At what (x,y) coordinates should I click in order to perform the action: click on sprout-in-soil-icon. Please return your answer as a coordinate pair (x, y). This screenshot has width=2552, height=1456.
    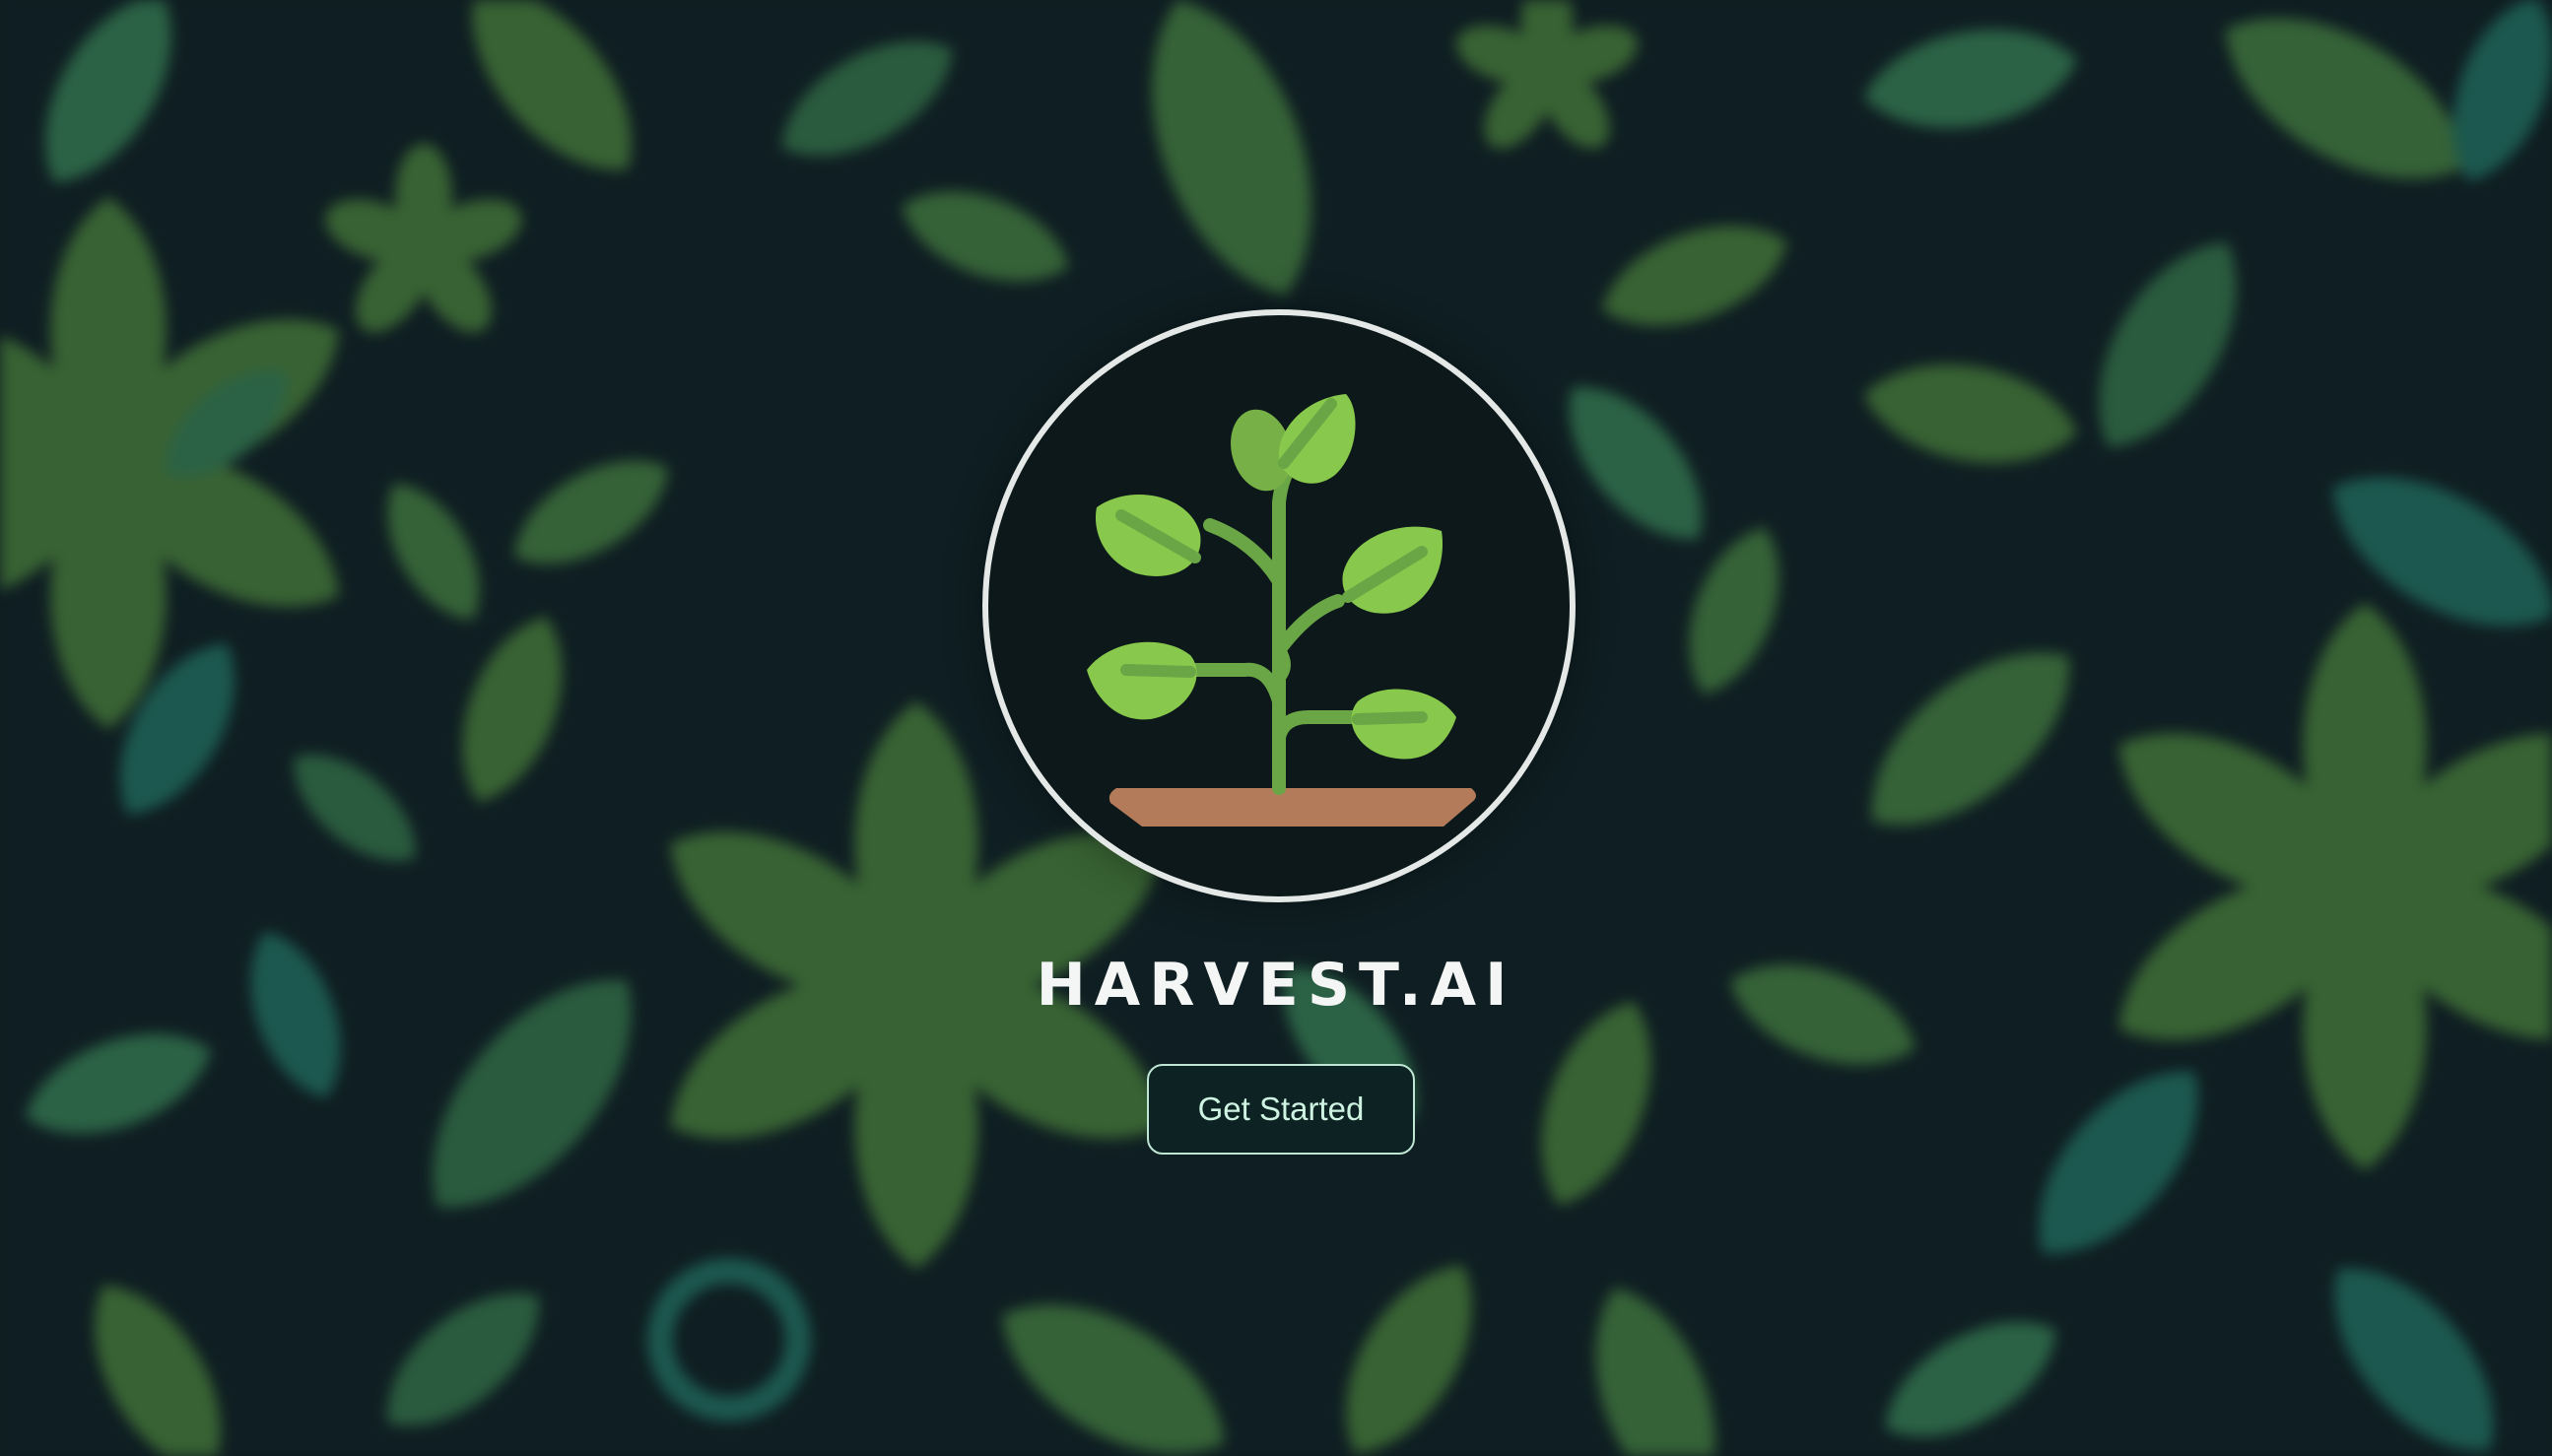
    Looking at the image, I should click on (1281, 610).